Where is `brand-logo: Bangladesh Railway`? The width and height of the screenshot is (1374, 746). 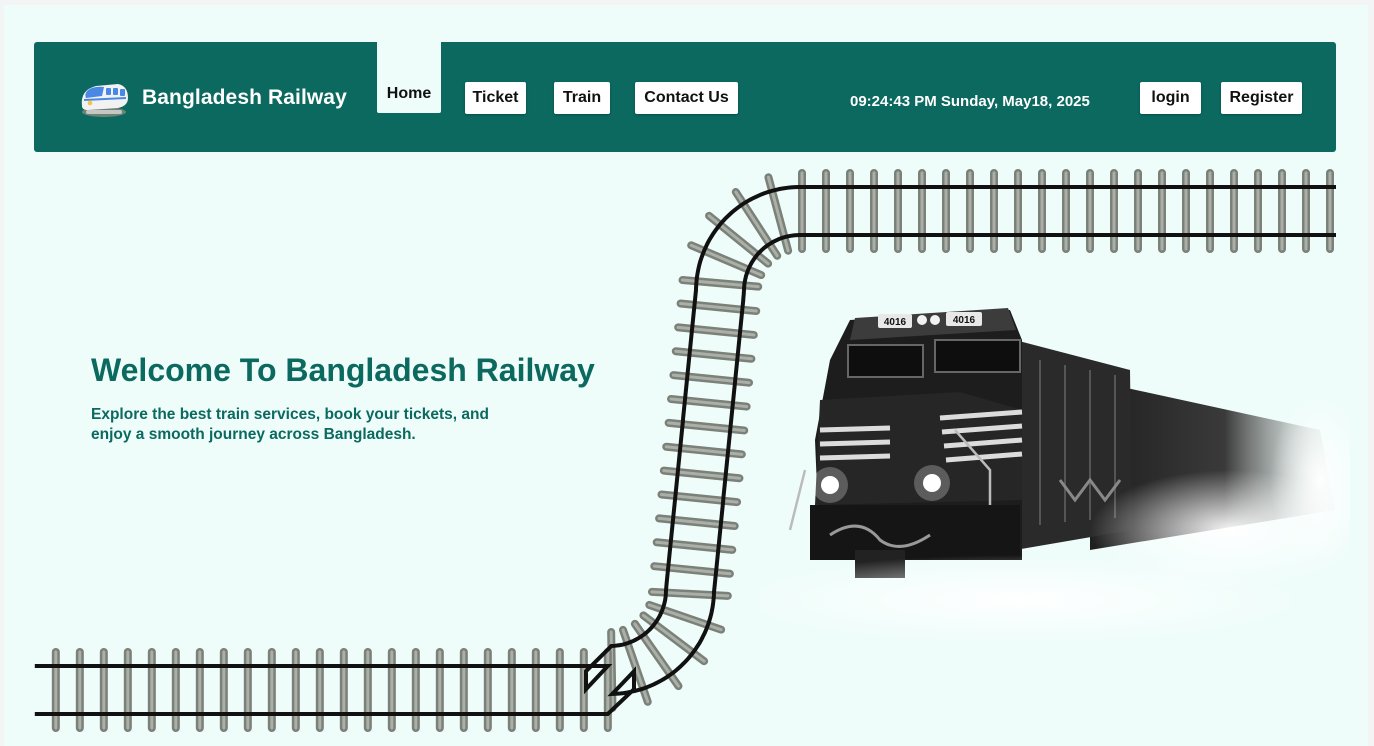 brand-logo: Bangladesh Railway is located at coordinates (212, 98).